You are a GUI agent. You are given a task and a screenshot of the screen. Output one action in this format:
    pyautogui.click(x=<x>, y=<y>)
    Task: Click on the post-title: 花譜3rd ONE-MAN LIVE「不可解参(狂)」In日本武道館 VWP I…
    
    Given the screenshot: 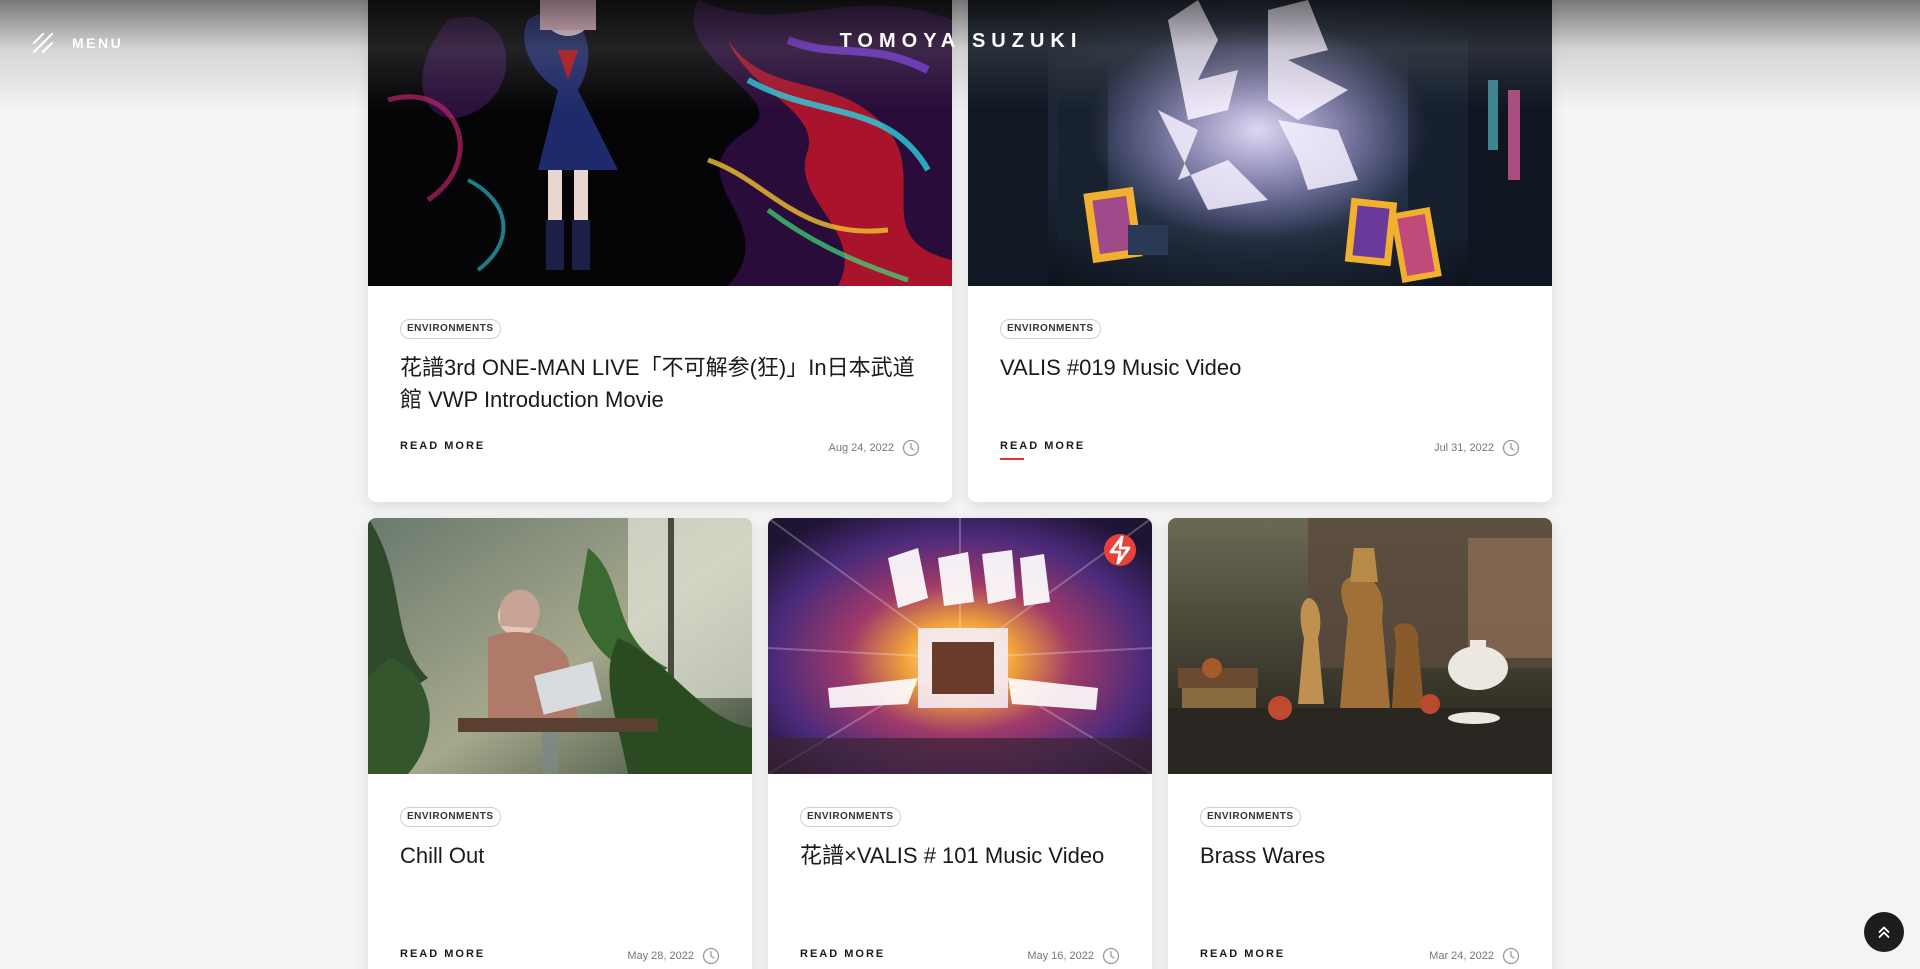 What is the action you would take?
    pyautogui.click(x=660, y=384)
    